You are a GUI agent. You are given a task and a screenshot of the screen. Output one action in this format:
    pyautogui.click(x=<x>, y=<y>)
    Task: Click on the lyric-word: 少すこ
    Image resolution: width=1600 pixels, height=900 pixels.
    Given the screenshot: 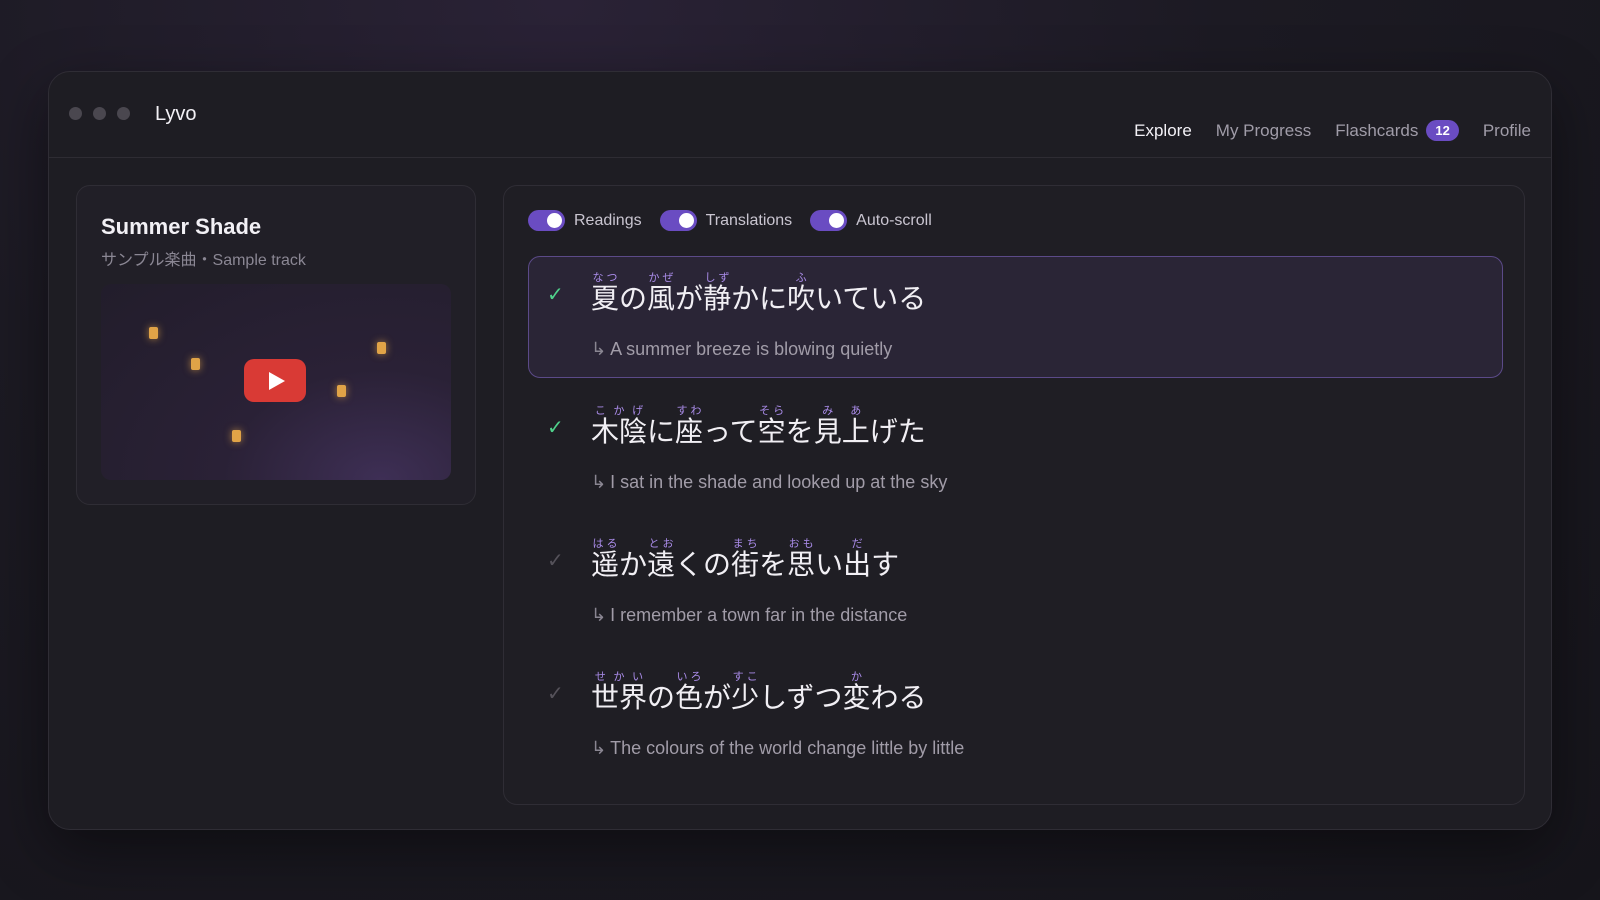 What is the action you would take?
    pyautogui.click(x=745, y=692)
    